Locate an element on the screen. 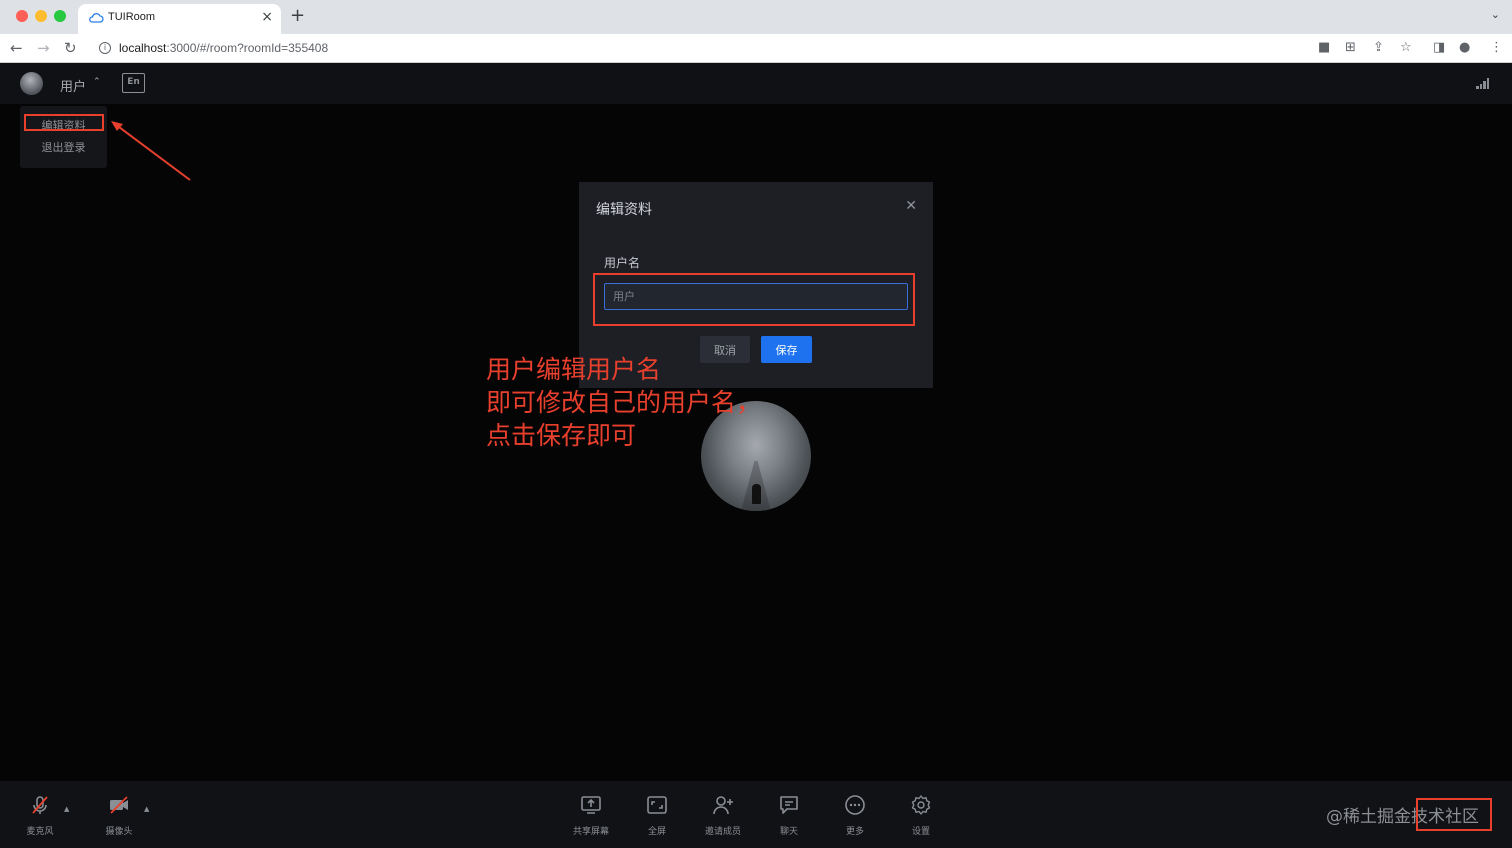  camera-button: 摄像头 is located at coordinates (119, 814).